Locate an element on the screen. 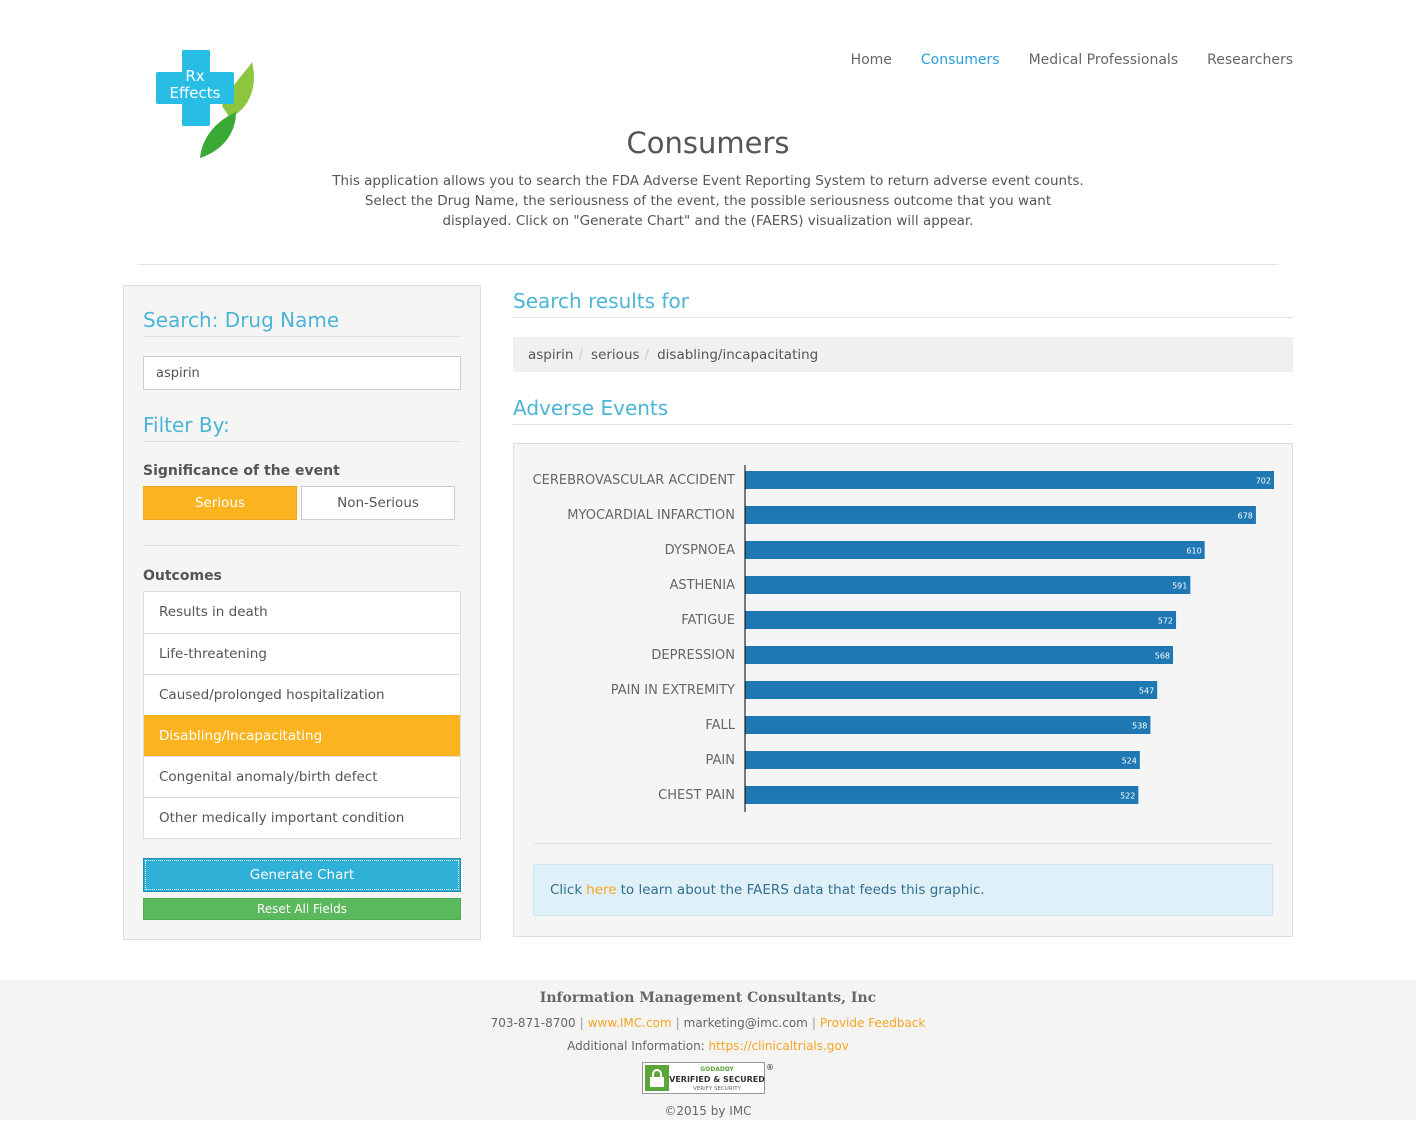 The width and height of the screenshot is (1416, 1127). breadcrumb-seriousness: serious is located at coordinates (615, 355).